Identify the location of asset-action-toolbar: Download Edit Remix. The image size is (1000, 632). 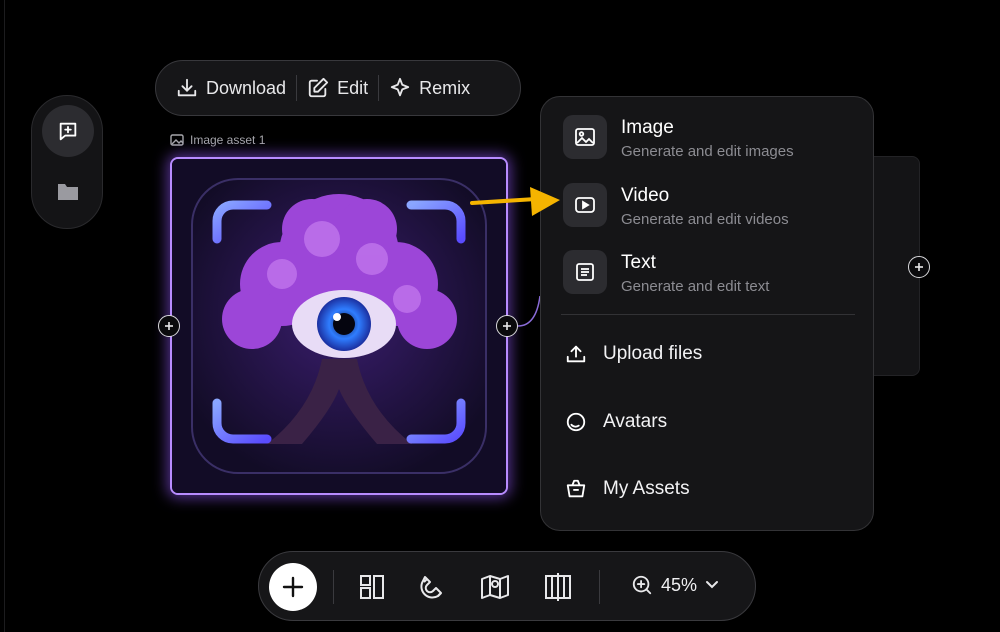
(338, 88).